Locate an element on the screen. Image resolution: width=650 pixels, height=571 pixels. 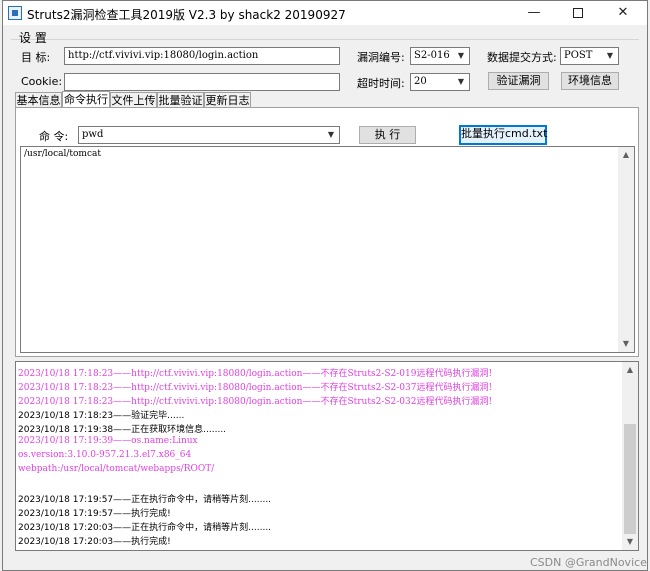
timeout-label: 超时时间: is located at coordinates (381, 83).